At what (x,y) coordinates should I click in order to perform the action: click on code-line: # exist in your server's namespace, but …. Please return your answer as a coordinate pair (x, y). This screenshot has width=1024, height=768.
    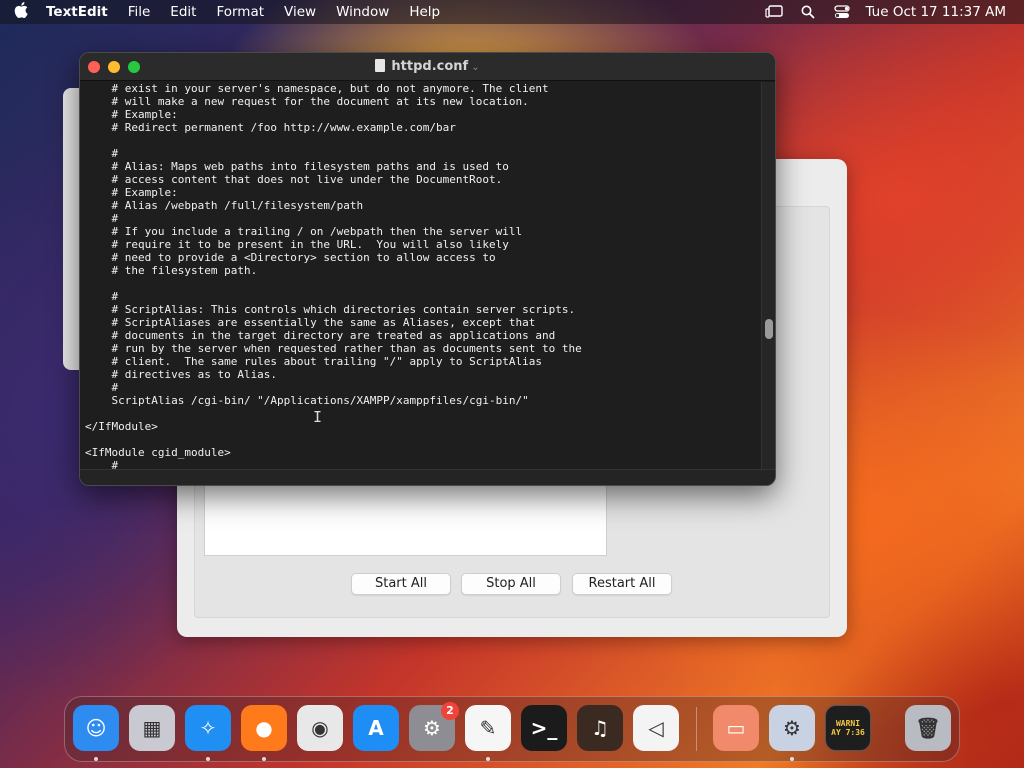
    Looking at the image, I should click on (317, 88).